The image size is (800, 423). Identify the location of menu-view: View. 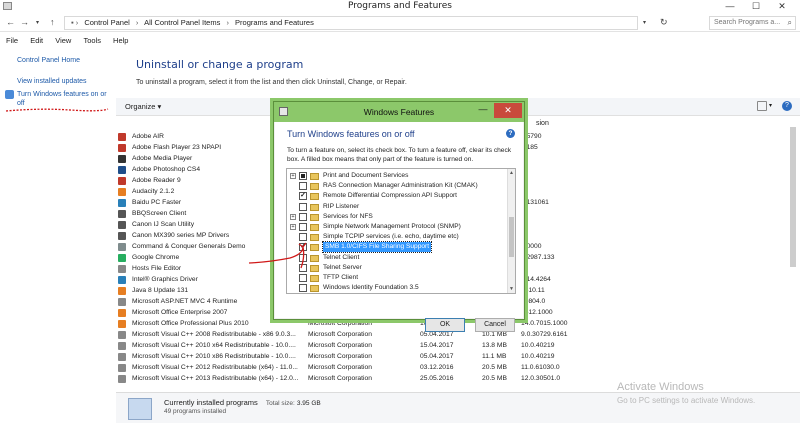
(63, 40).